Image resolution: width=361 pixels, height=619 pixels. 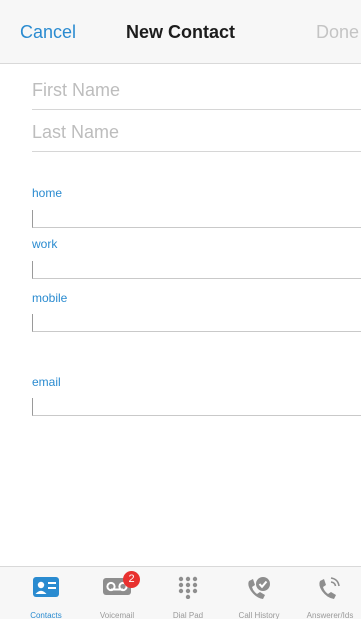 What do you see at coordinates (45, 244) in the screenshot?
I see `work-label: work` at bounding box center [45, 244].